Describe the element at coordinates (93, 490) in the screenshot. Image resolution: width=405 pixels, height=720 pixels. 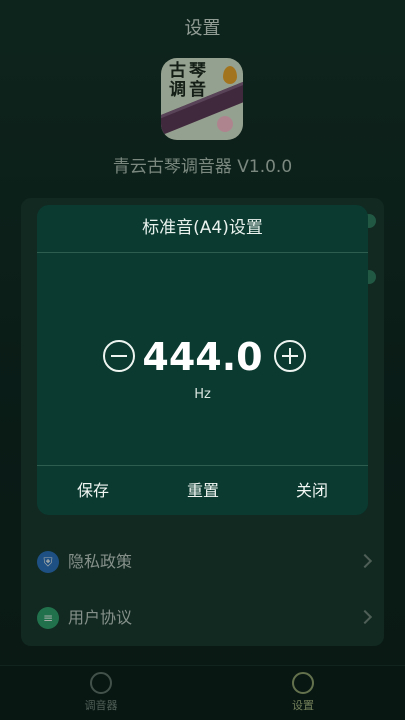
I see `save-button: 保存` at that location.